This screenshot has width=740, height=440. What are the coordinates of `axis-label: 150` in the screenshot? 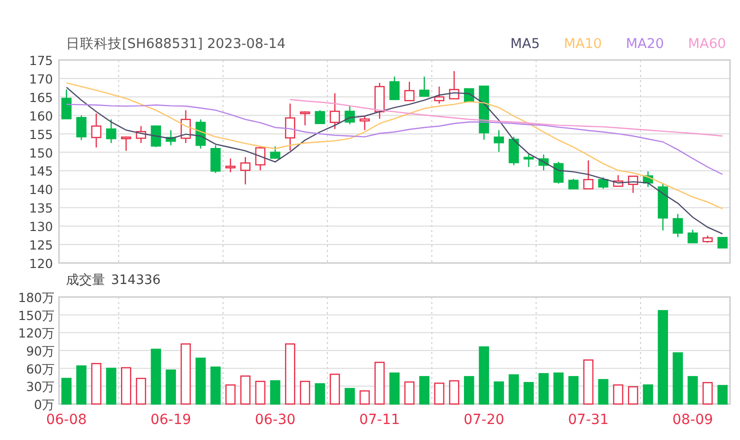 It's located at (41, 152).